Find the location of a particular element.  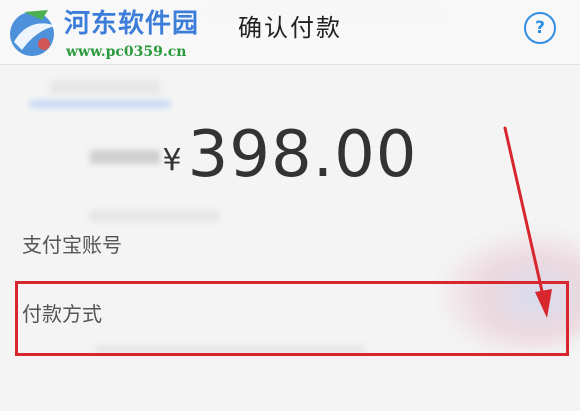

site-watermark: 河东软件园 www.pc0359.cn is located at coordinates (109, 35).